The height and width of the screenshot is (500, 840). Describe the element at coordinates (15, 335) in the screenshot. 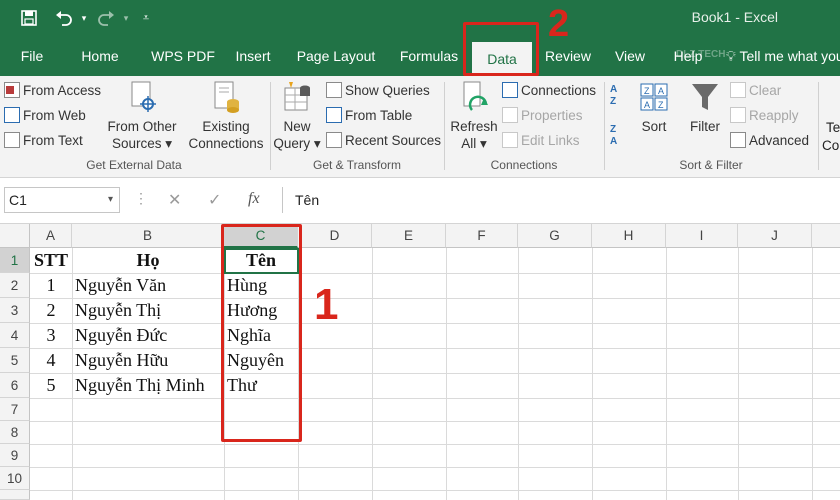

I see `row-header-4: 4` at that location.